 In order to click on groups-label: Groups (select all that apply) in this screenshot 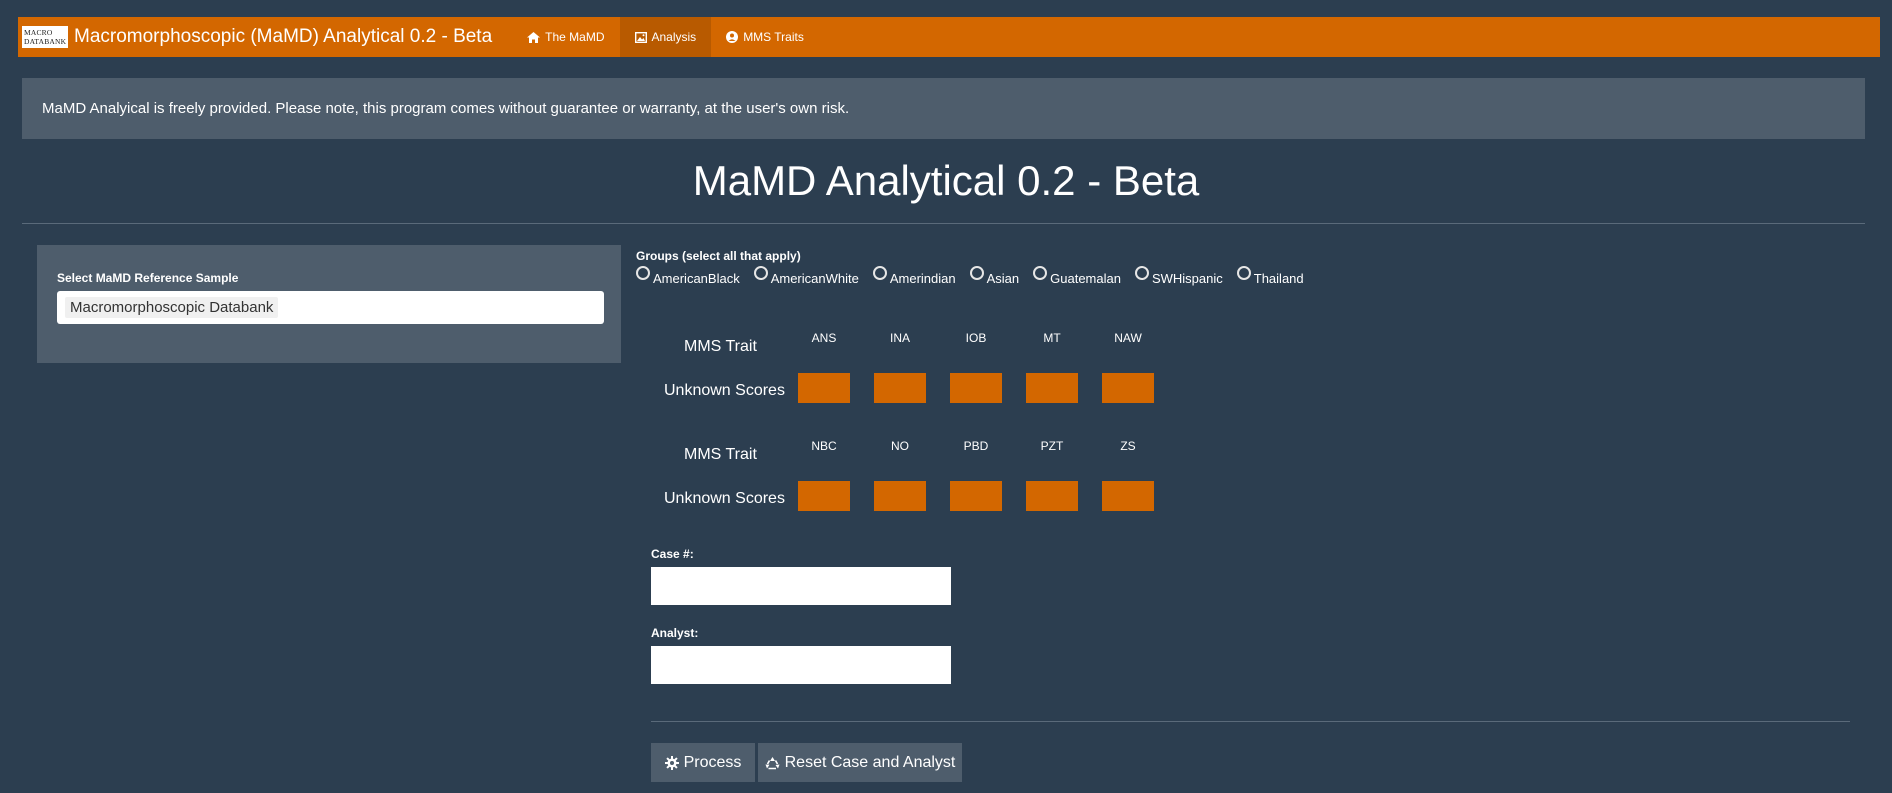, I will do `click(718, 256)`.